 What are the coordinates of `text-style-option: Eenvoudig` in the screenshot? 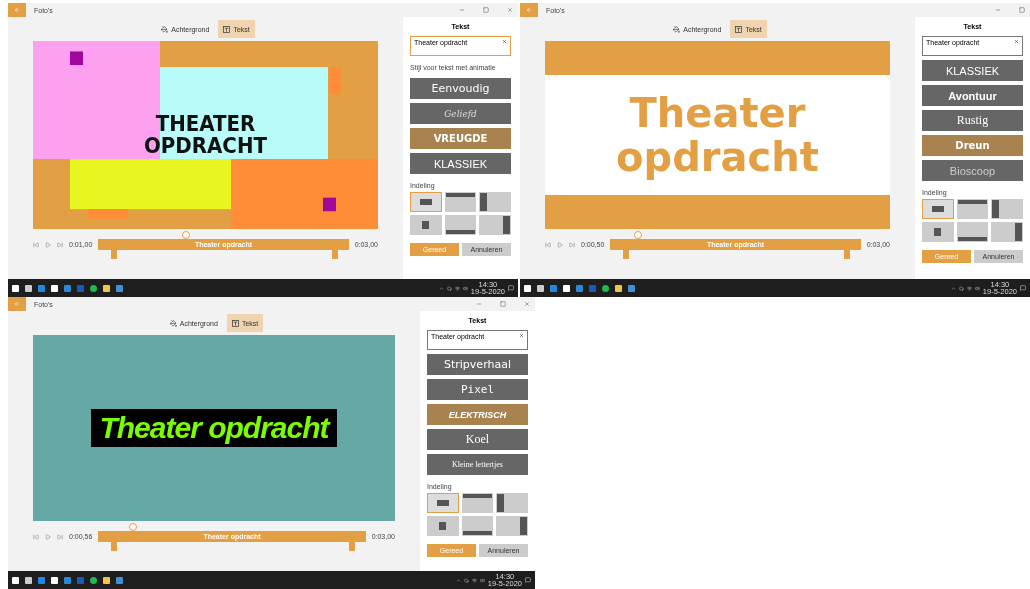 It's located at (460, 88).